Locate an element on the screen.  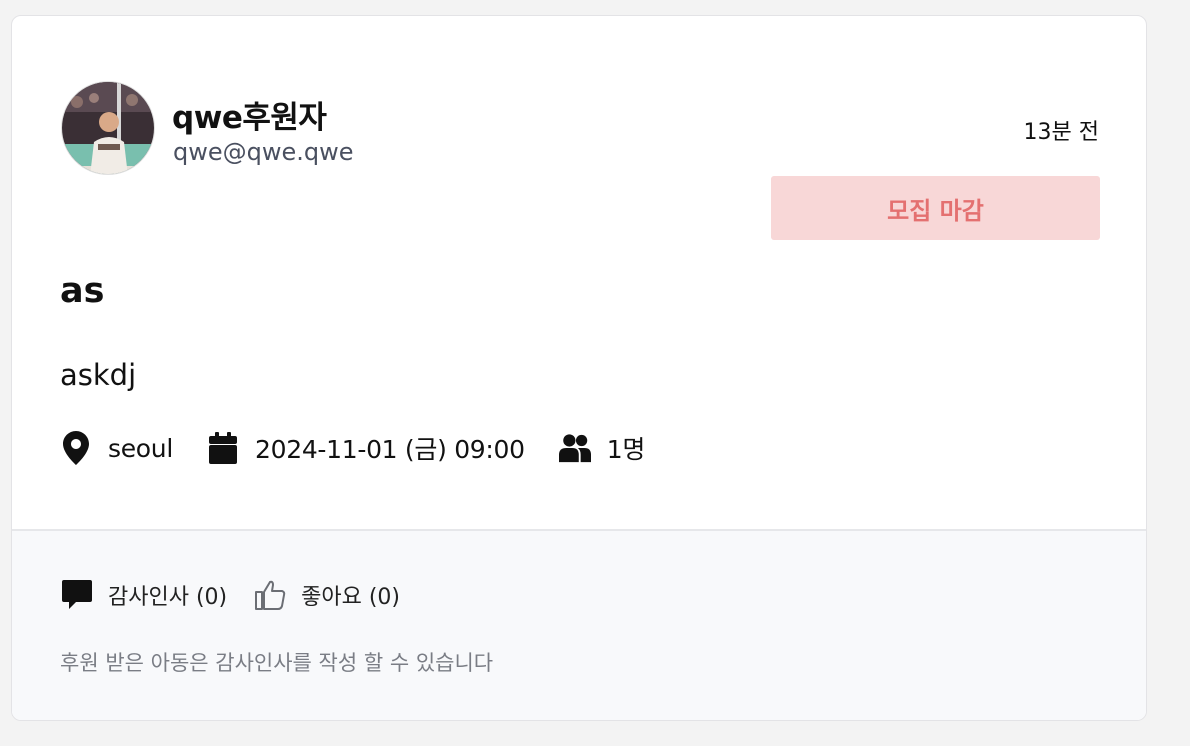
post-timestamp: 13분 전 is located at coordinates (1061, 132).